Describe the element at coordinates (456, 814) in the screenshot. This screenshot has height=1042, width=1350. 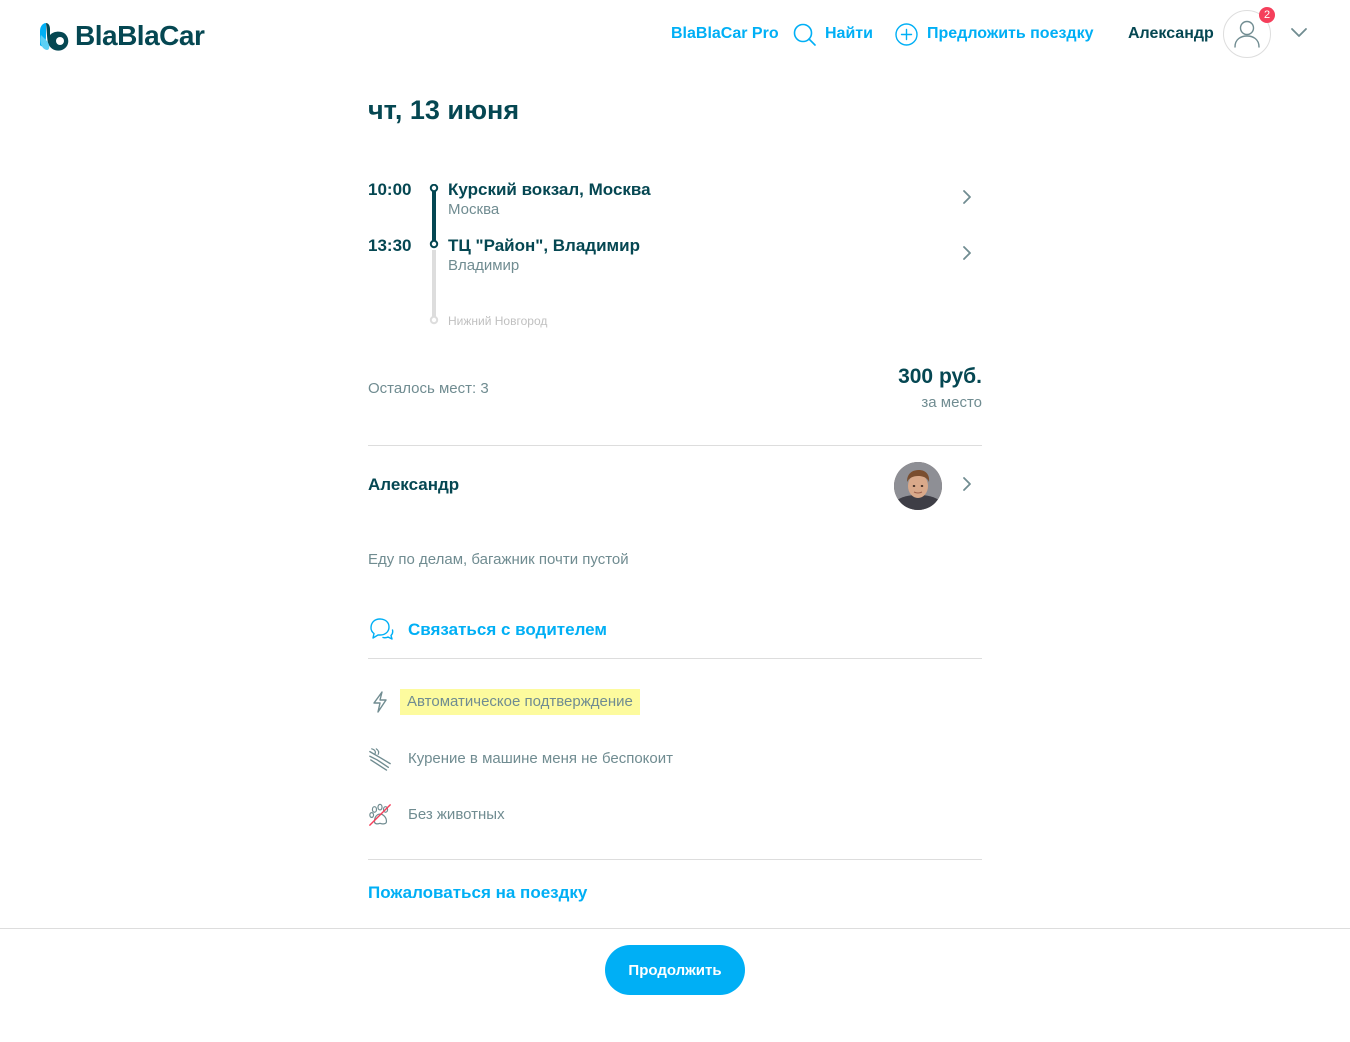
I see `preference-label: Без животных` at that location.